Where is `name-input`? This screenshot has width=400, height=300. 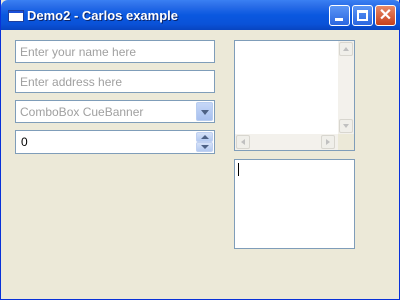
name-input is located at coordinates (115, 51).